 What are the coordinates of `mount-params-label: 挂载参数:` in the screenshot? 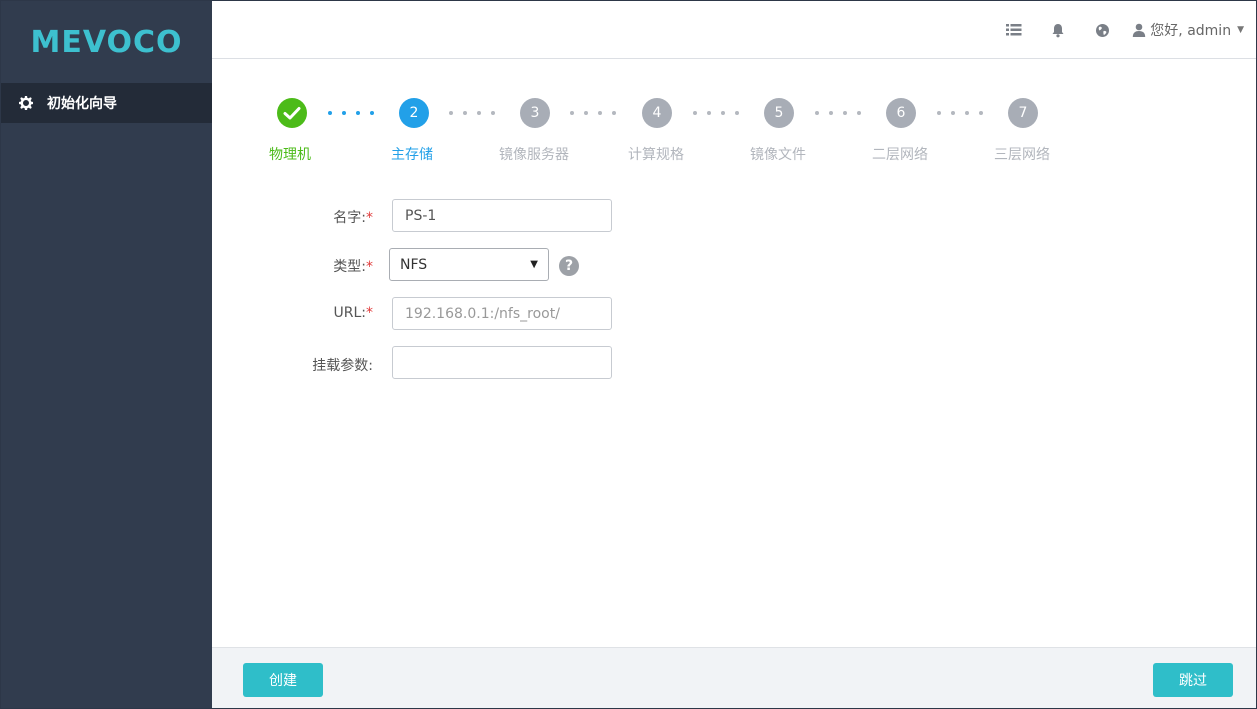 It's located at (342, 366).